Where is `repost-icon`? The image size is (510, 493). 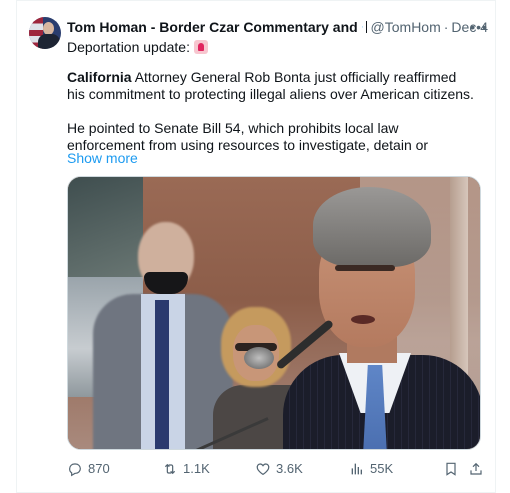
repost-icon is located at coordinates (170, 469).